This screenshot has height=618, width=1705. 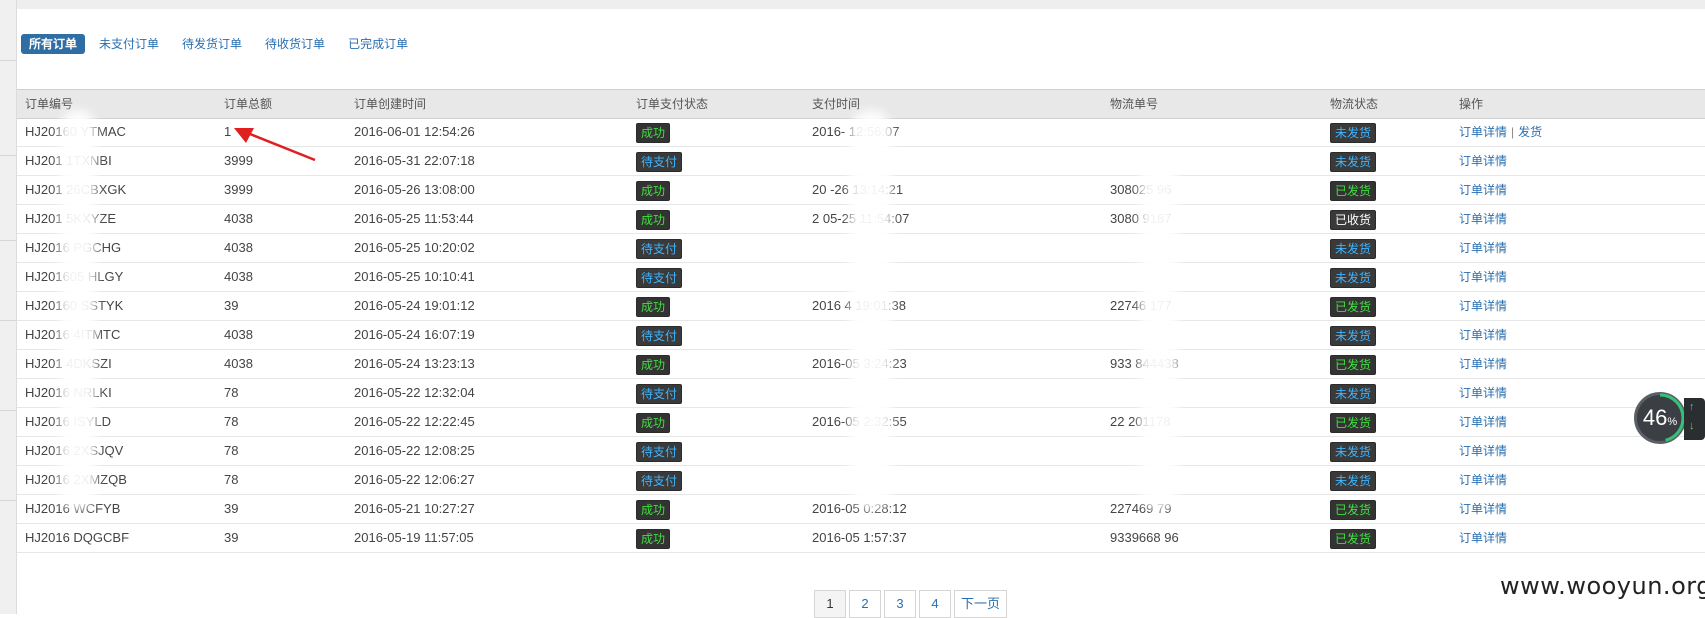 I want to click on tab-all-orders: 所有订单, so click(x=53, y=44).